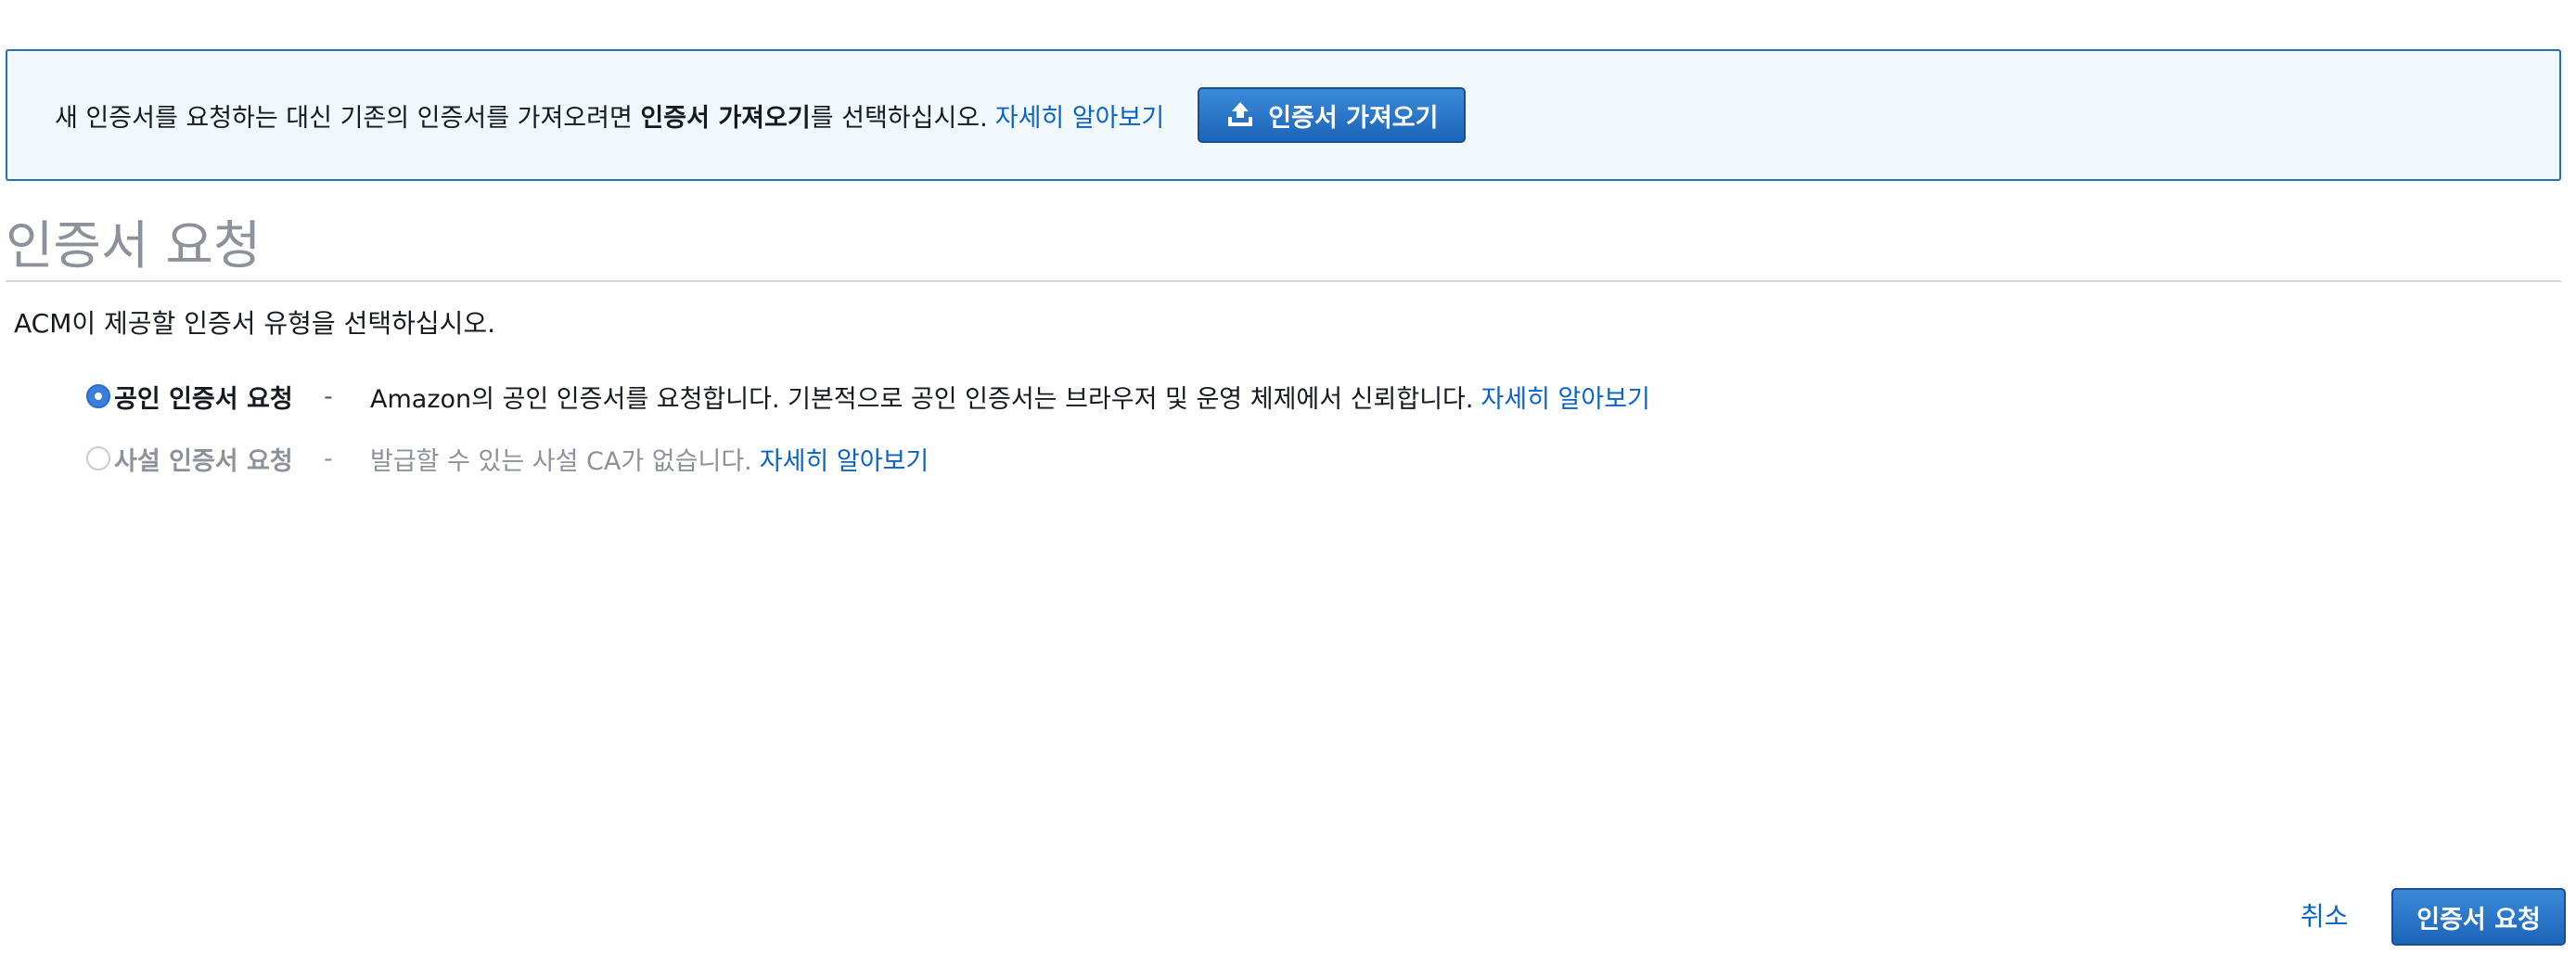  What do you see at coordinates (1240, 115) in the screenshot?
I see `upload-icon` at bounding box center [1240, 115].